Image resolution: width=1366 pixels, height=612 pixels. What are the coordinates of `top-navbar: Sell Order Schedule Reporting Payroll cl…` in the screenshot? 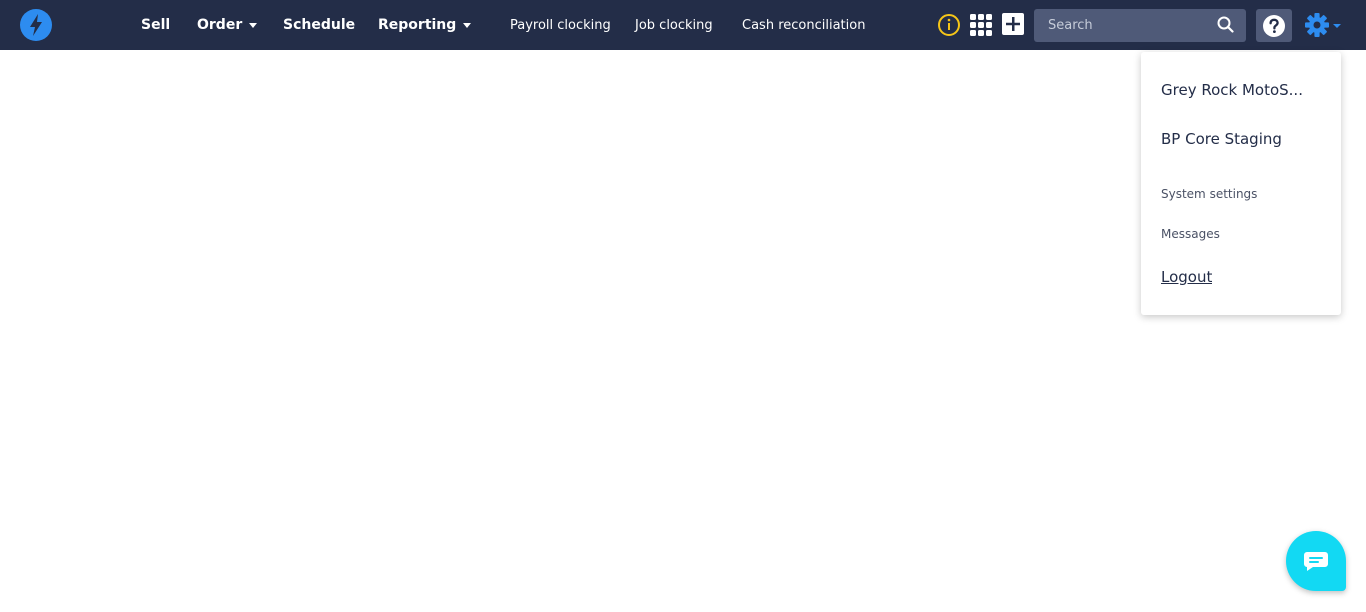 It's located at (683, 25).